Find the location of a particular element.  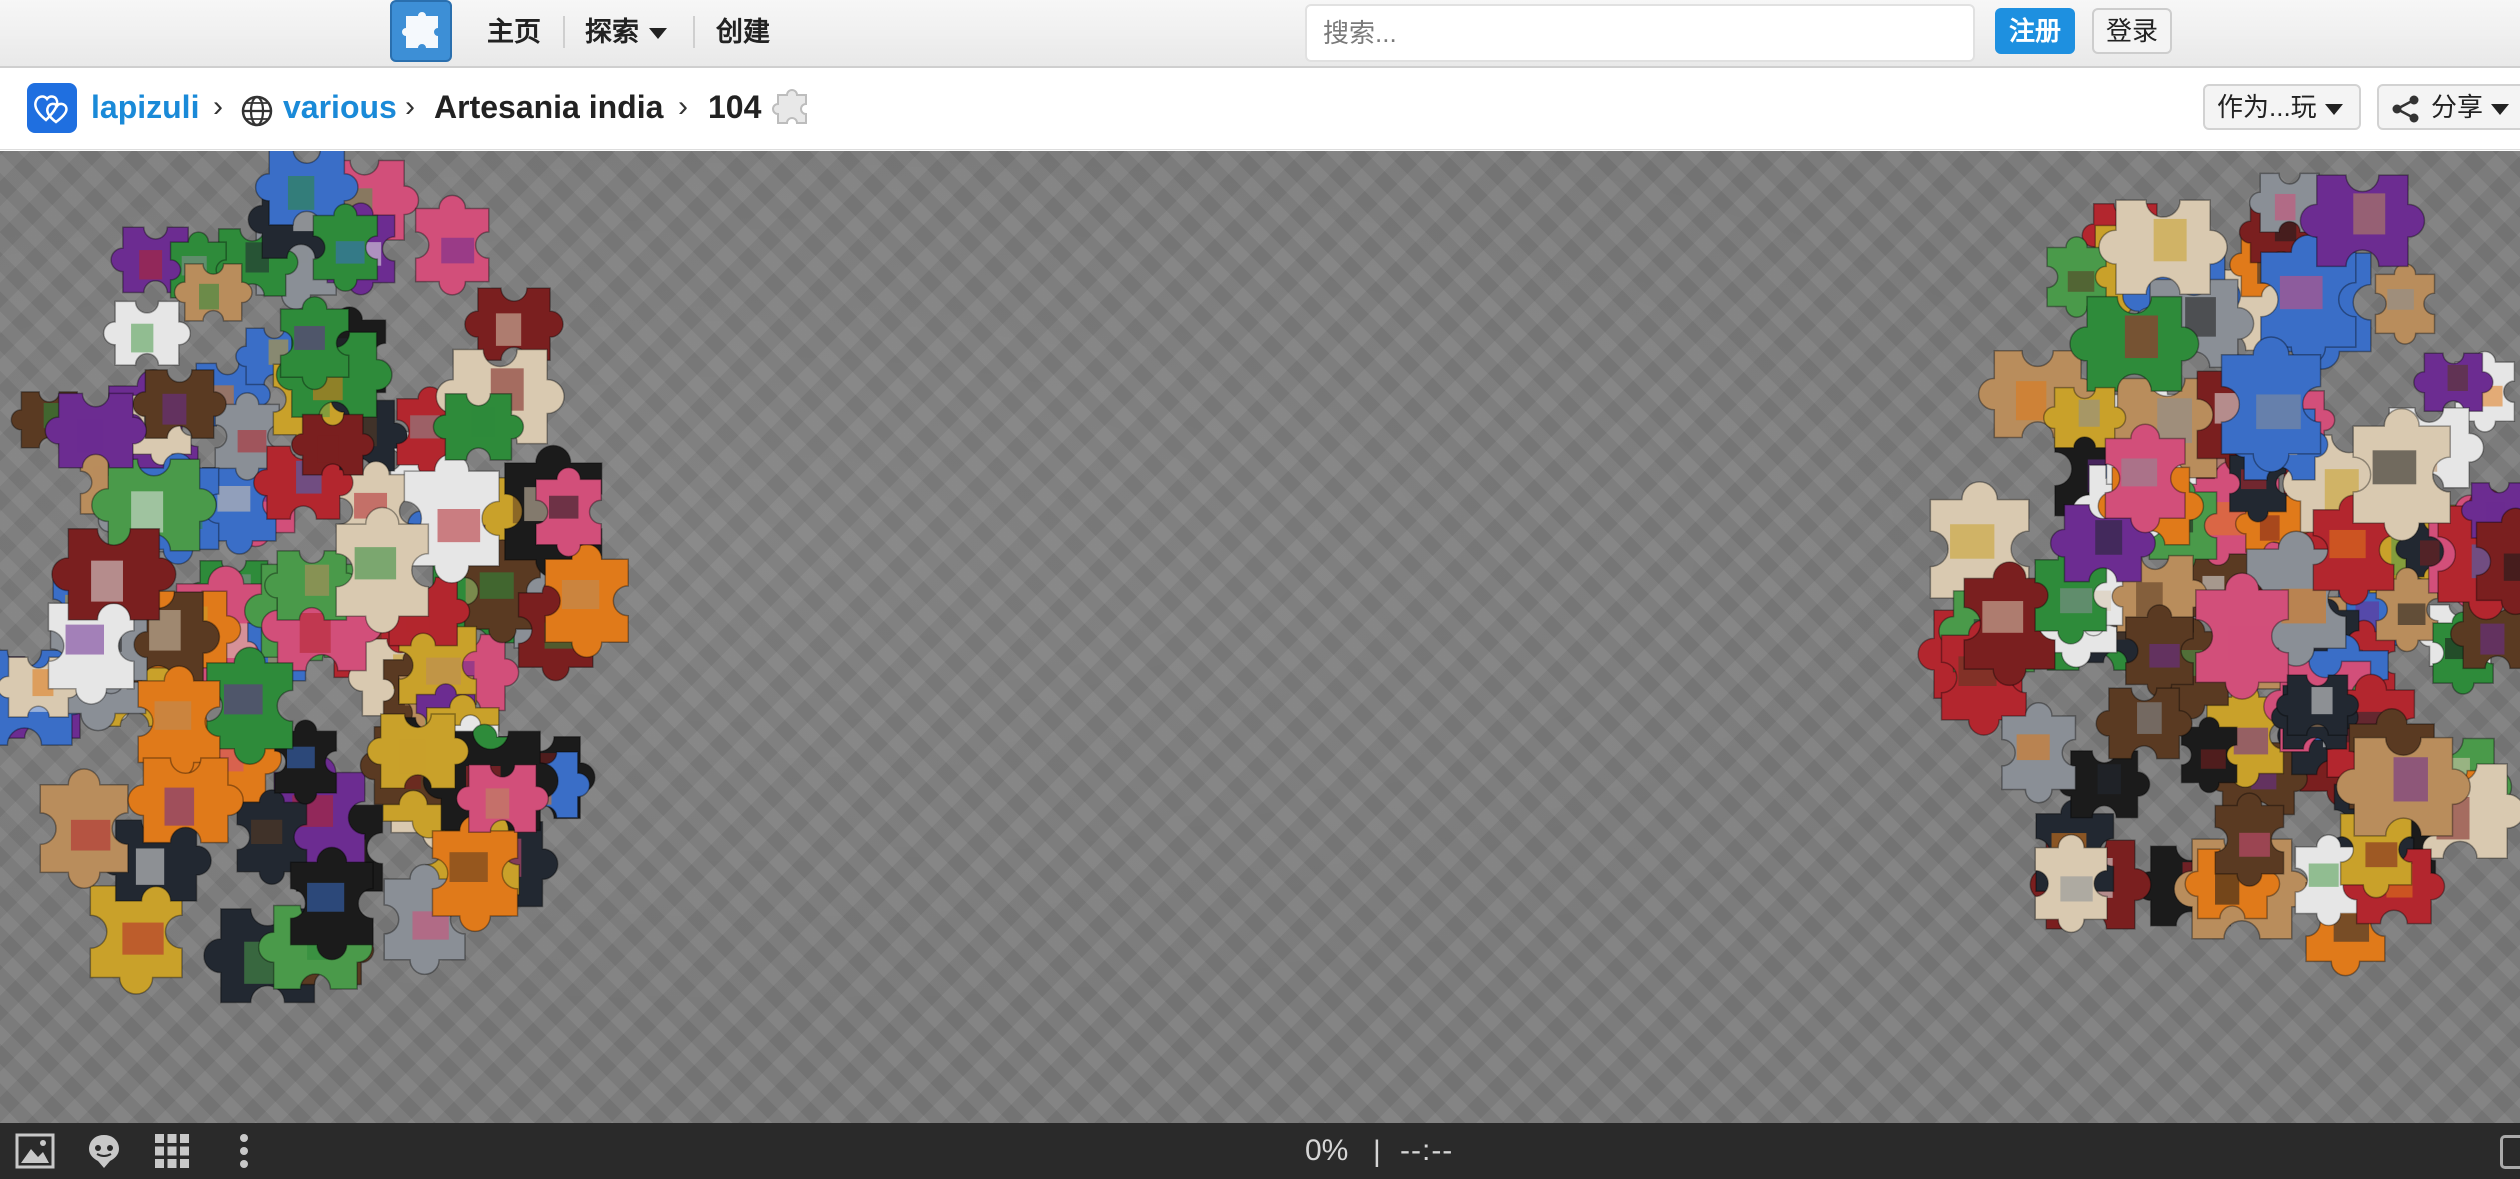

breadcrumb-puzzle-name: Artesania india is located at coordinates (549, 107).